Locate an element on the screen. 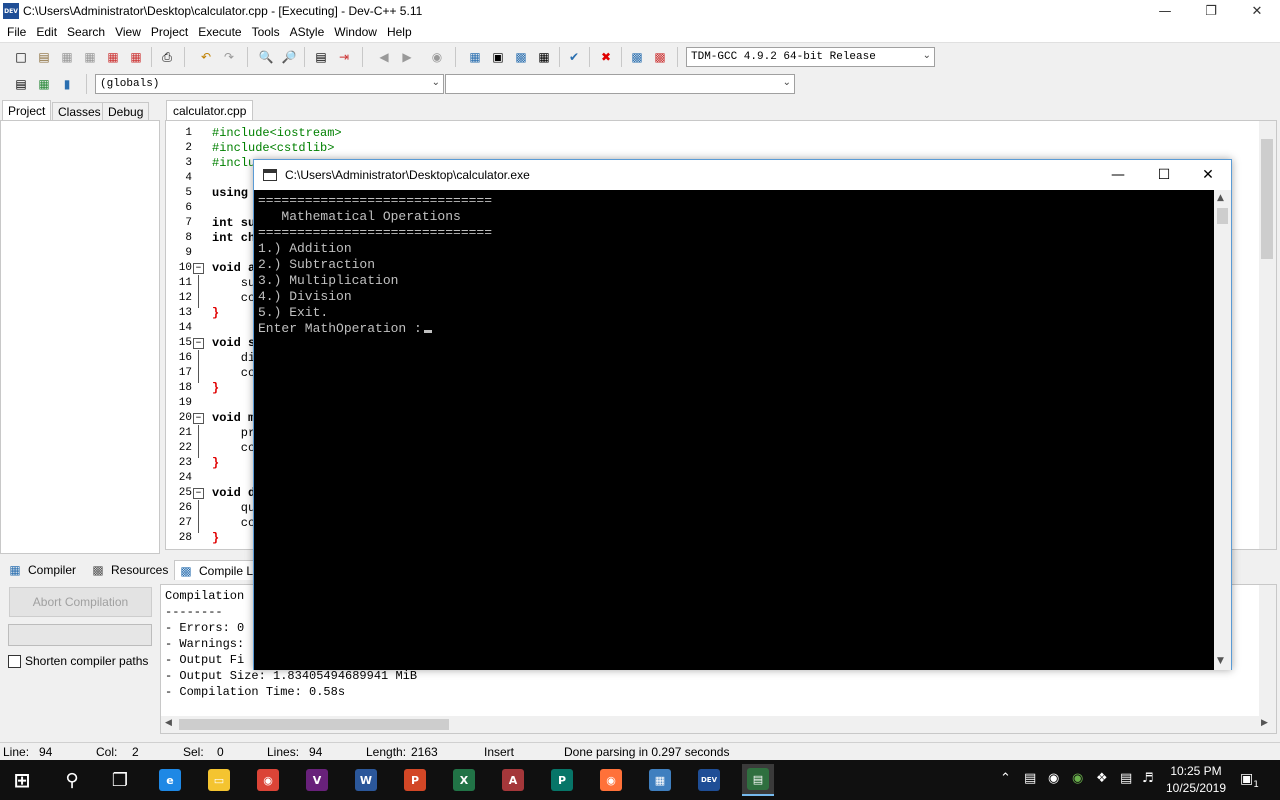  project-tree is located at coordinates (80, 337).